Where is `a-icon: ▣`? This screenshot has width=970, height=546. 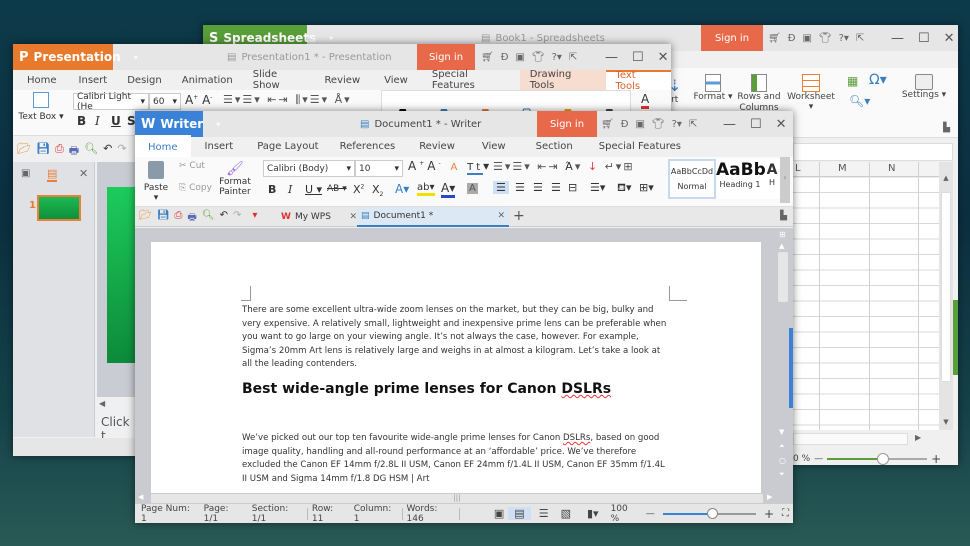 a-icon: ▣ is located at coordinates (806, 38).